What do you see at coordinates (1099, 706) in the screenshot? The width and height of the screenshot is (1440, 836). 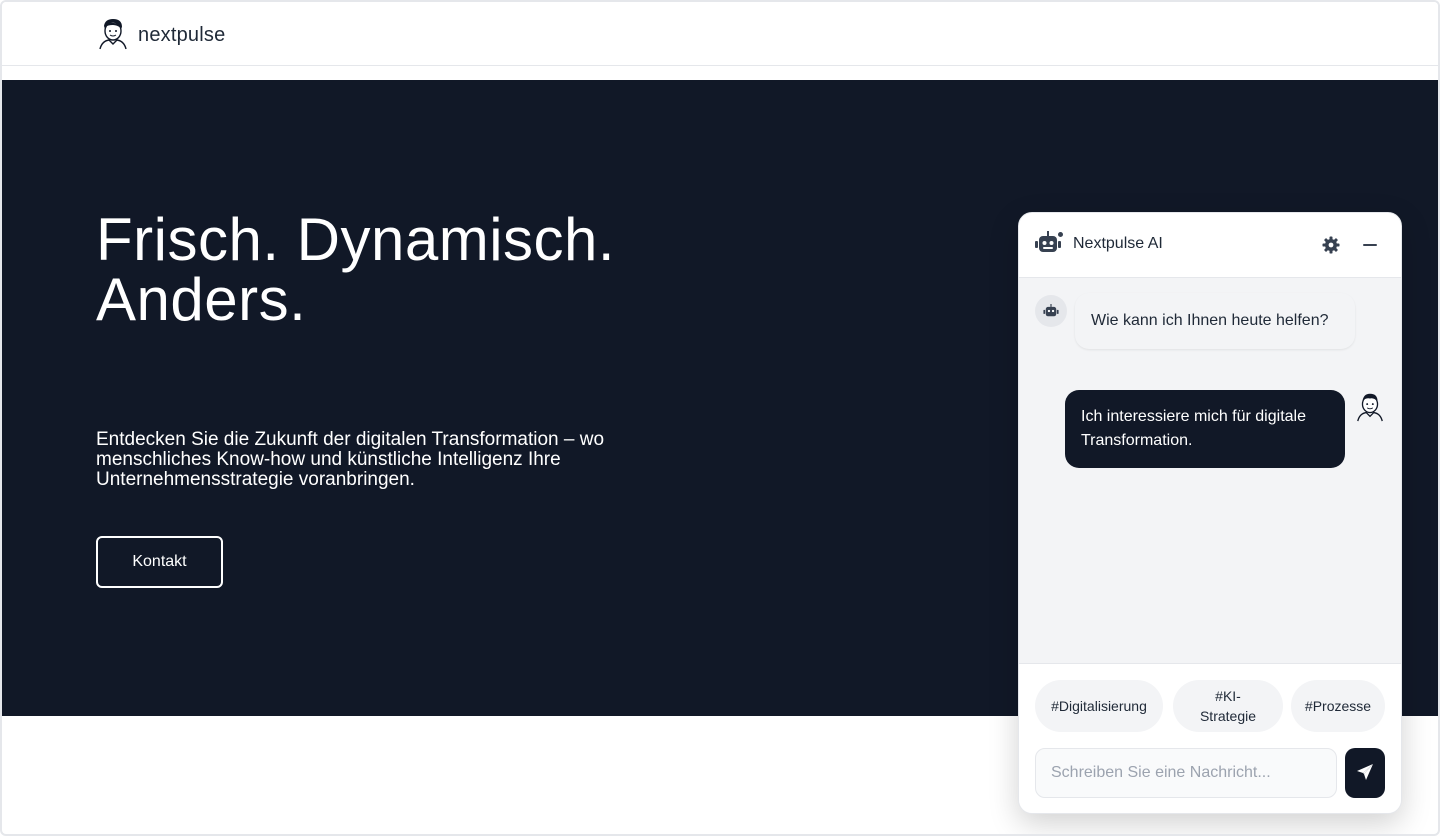 I see `tag-digitalisierung: #Digitalisierung` at bounding box center [1099, 706].